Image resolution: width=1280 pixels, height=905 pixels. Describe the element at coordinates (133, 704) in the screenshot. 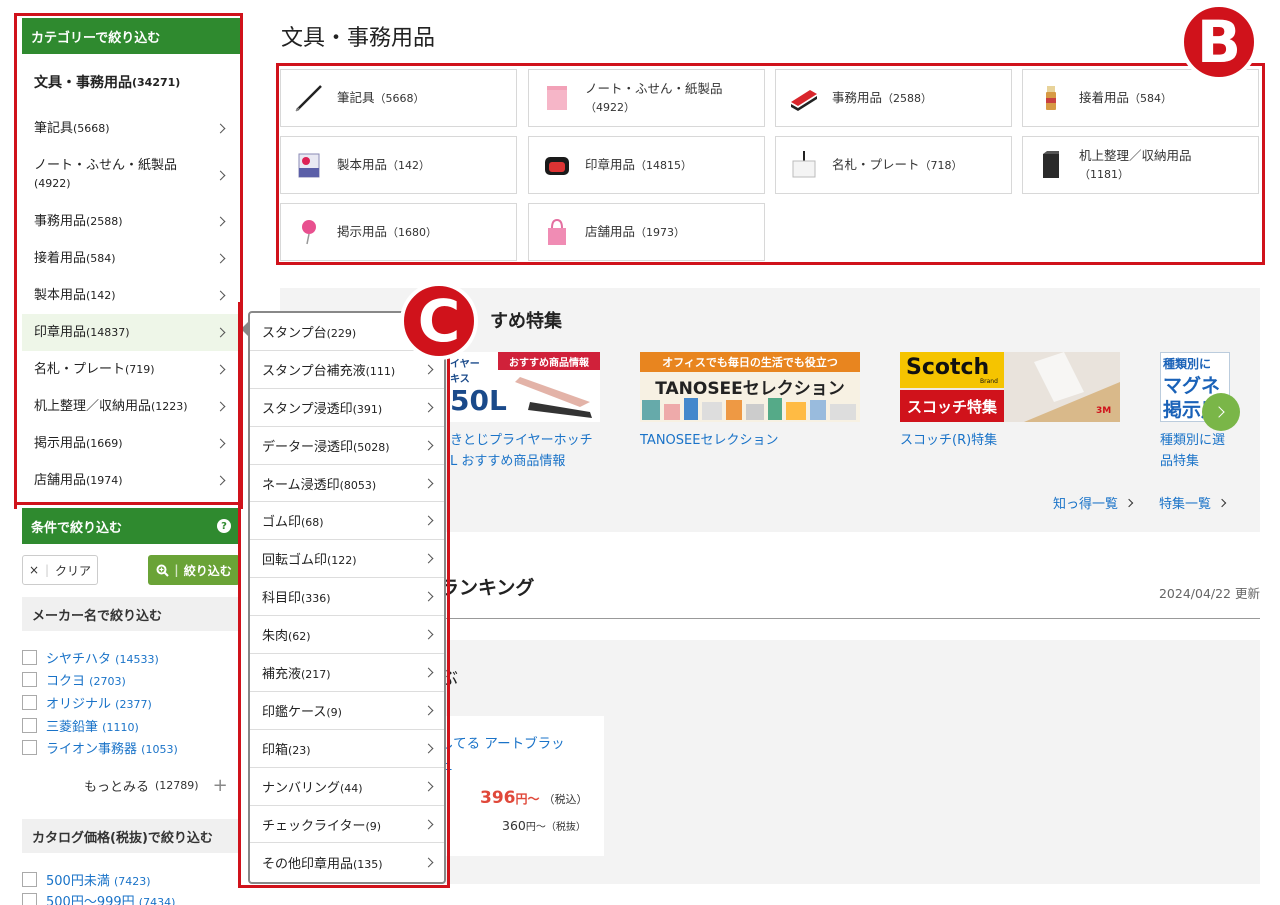

I see `maker-count: (2377)` at that location.